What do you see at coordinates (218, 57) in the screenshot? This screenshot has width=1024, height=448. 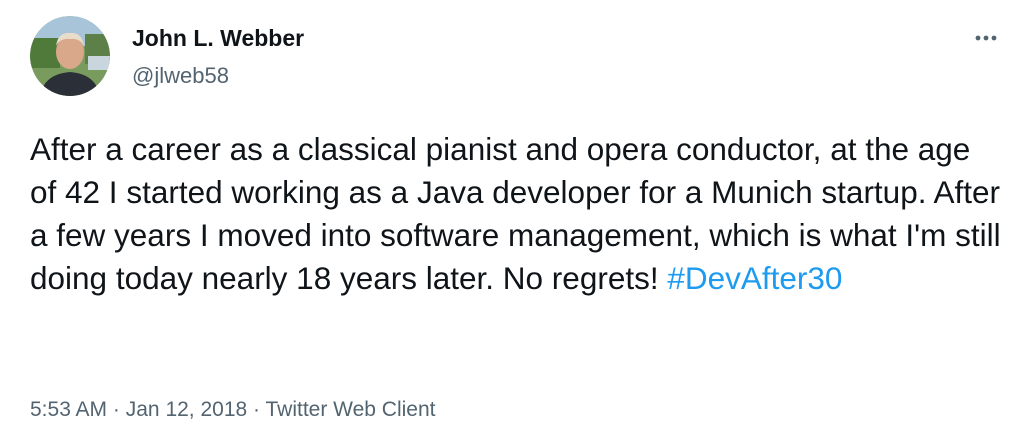 I see `tweet-author: John L. Webber @jlweb58` at bounding box center [218, 57].